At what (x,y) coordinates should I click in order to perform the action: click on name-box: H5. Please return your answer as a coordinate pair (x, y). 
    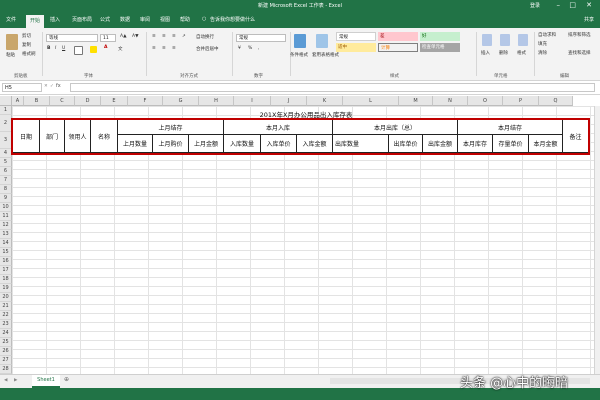
    Looking at the image, I should click on (22, 87).